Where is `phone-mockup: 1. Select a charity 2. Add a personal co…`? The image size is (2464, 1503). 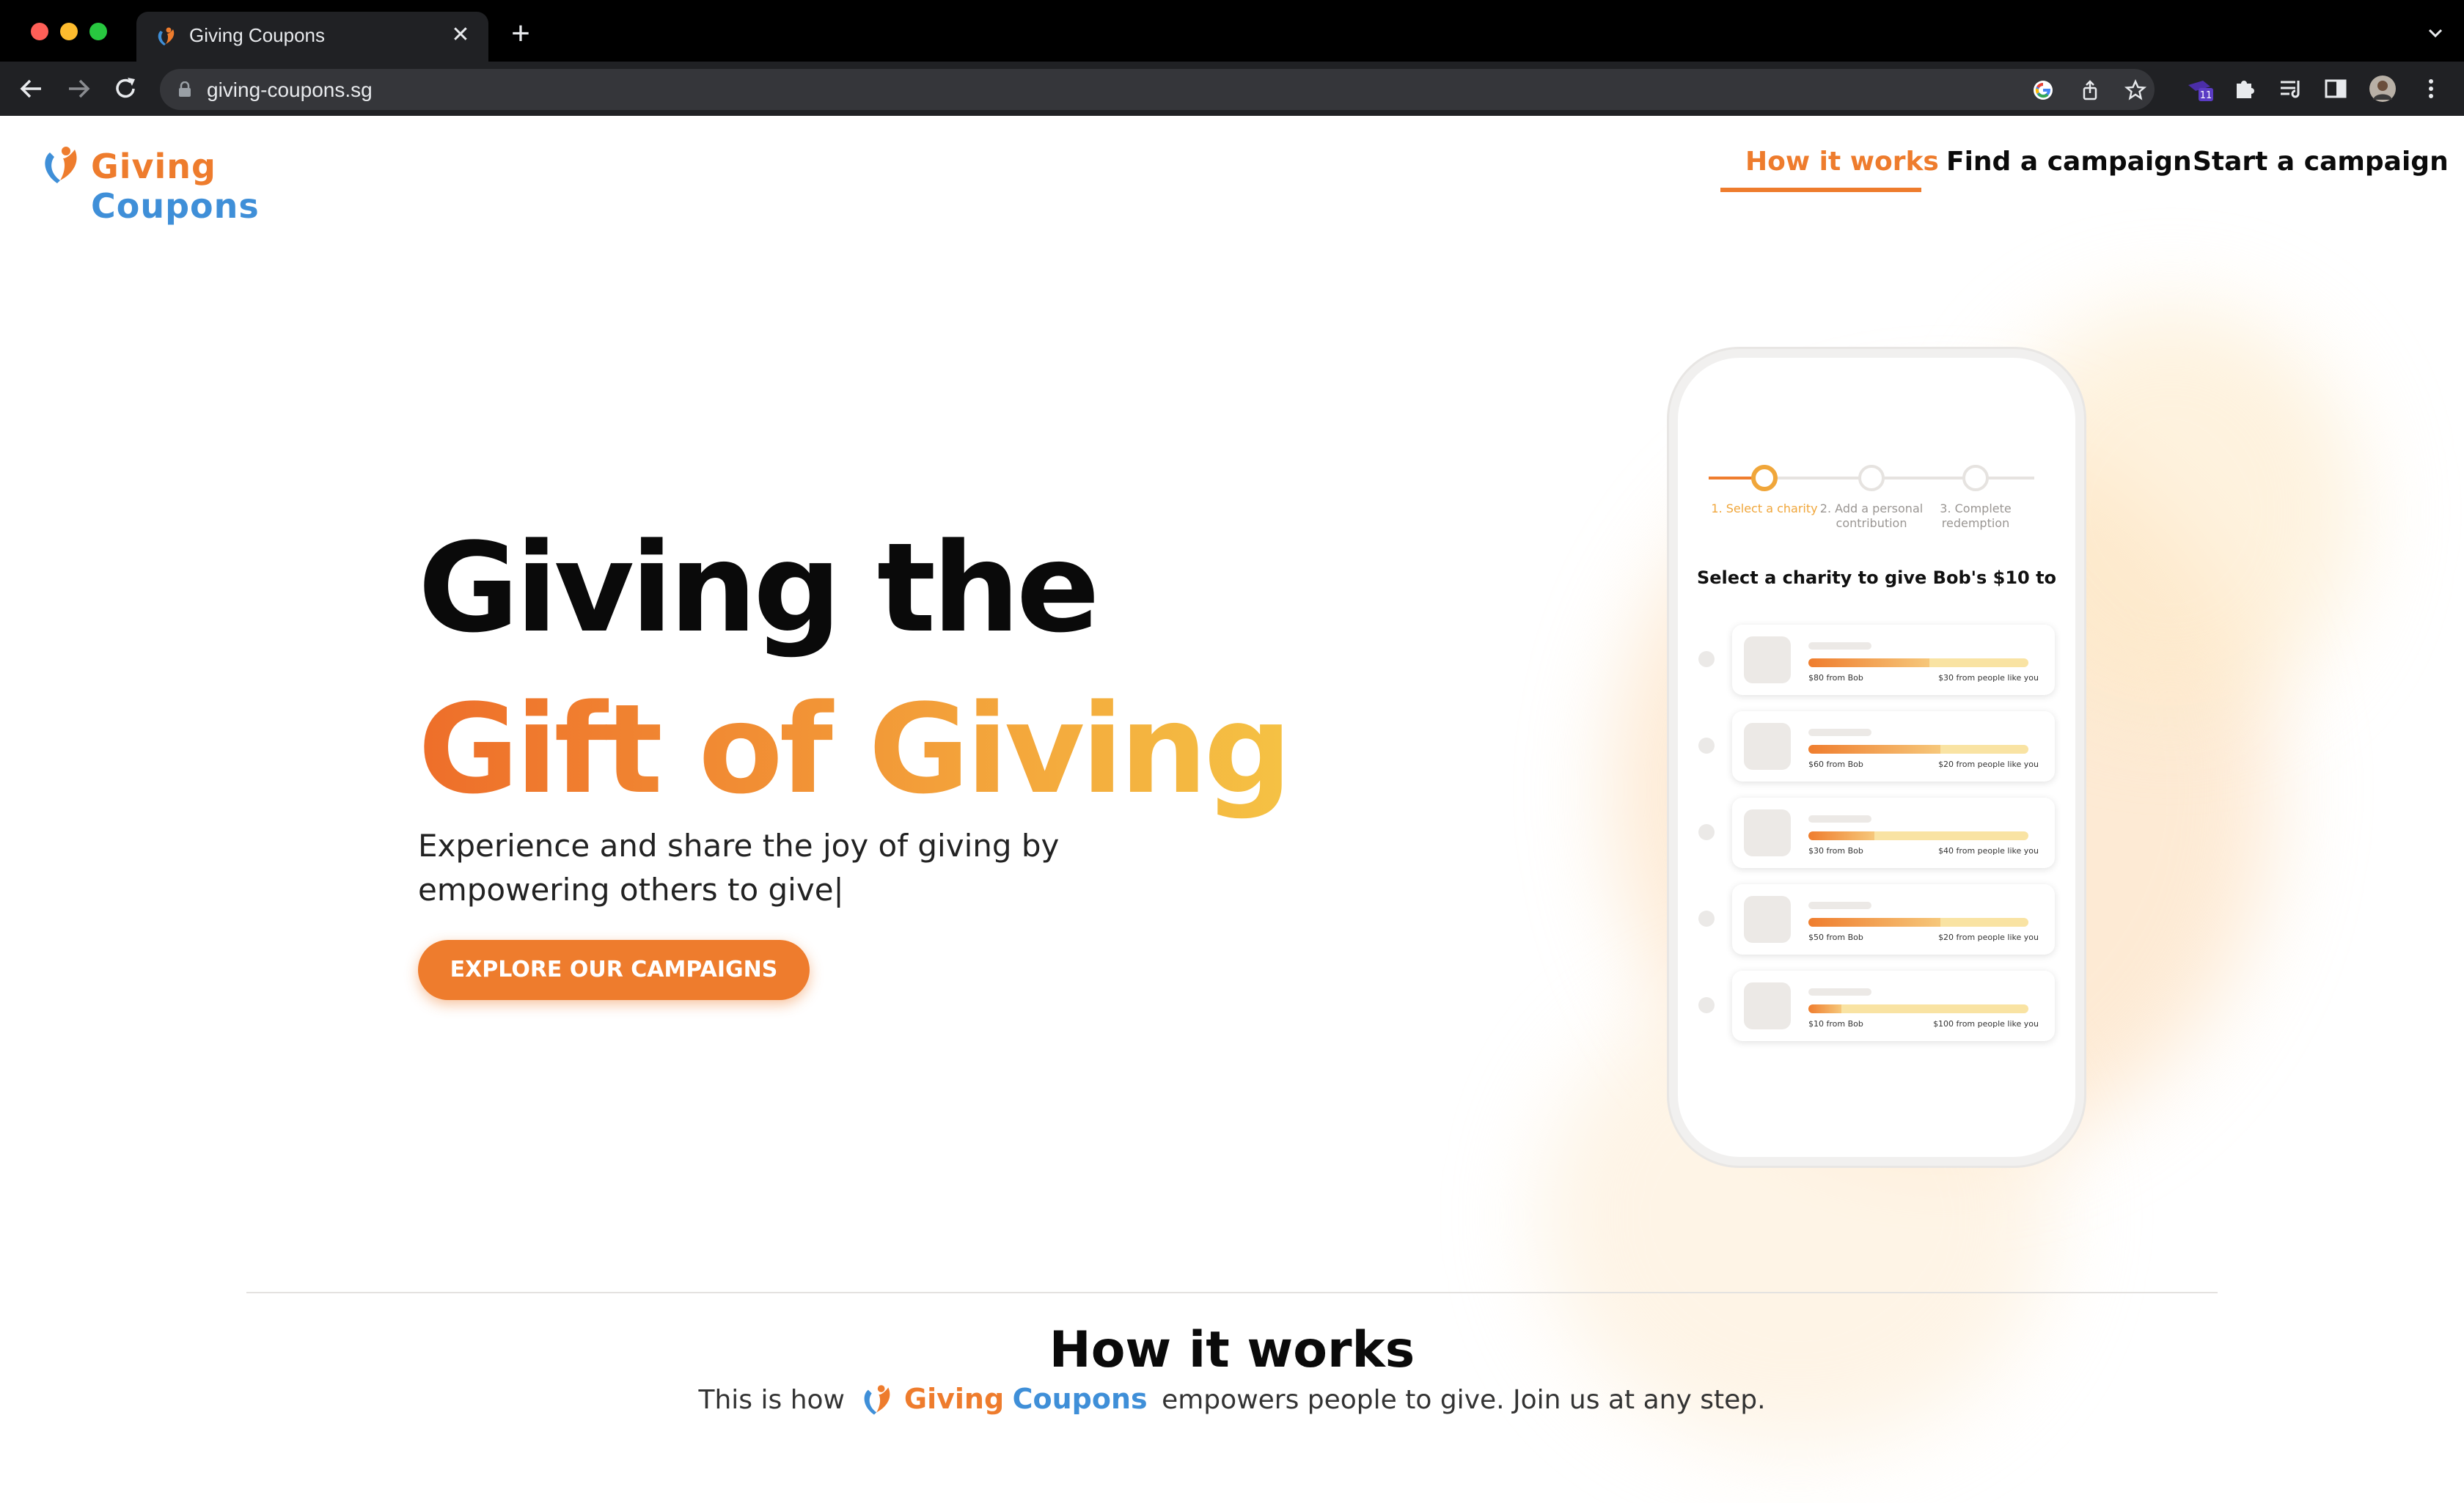
phone-mockup: 1. Select a charity 2. Add a personal co… is located at coordinates (1876, 758).